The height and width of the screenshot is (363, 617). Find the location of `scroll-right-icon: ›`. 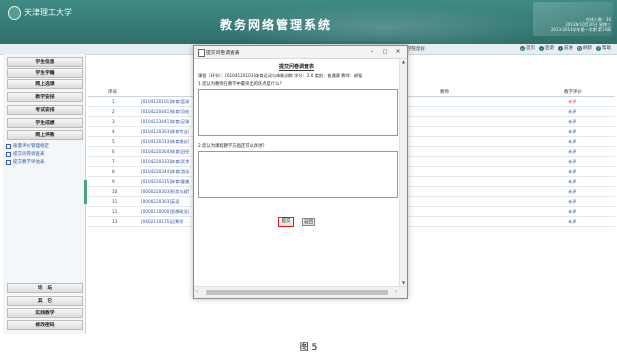

scroll-right-icon: › is located at coordinates (396, 292).